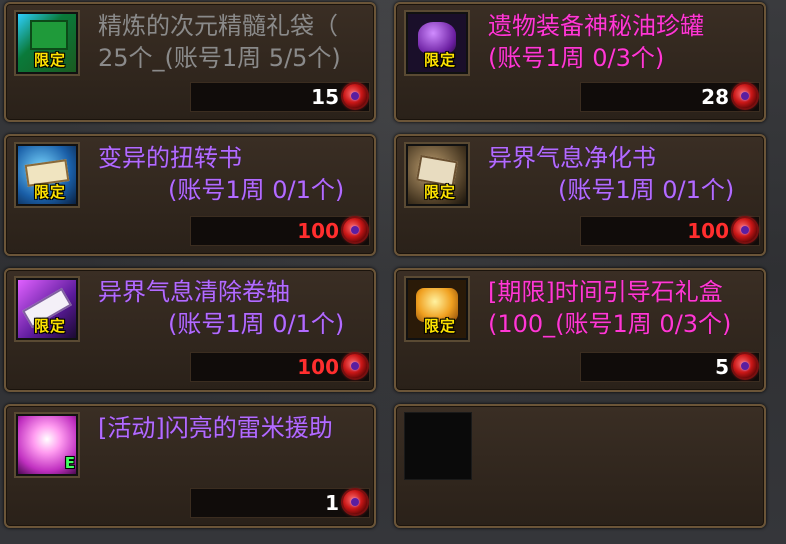 The height and width of the screenshot is (544, 786). Describe the element at coordinates (218, 26) in the screenshot. I see `item-title: 精炼的次元精髓礼袋（` at that location.